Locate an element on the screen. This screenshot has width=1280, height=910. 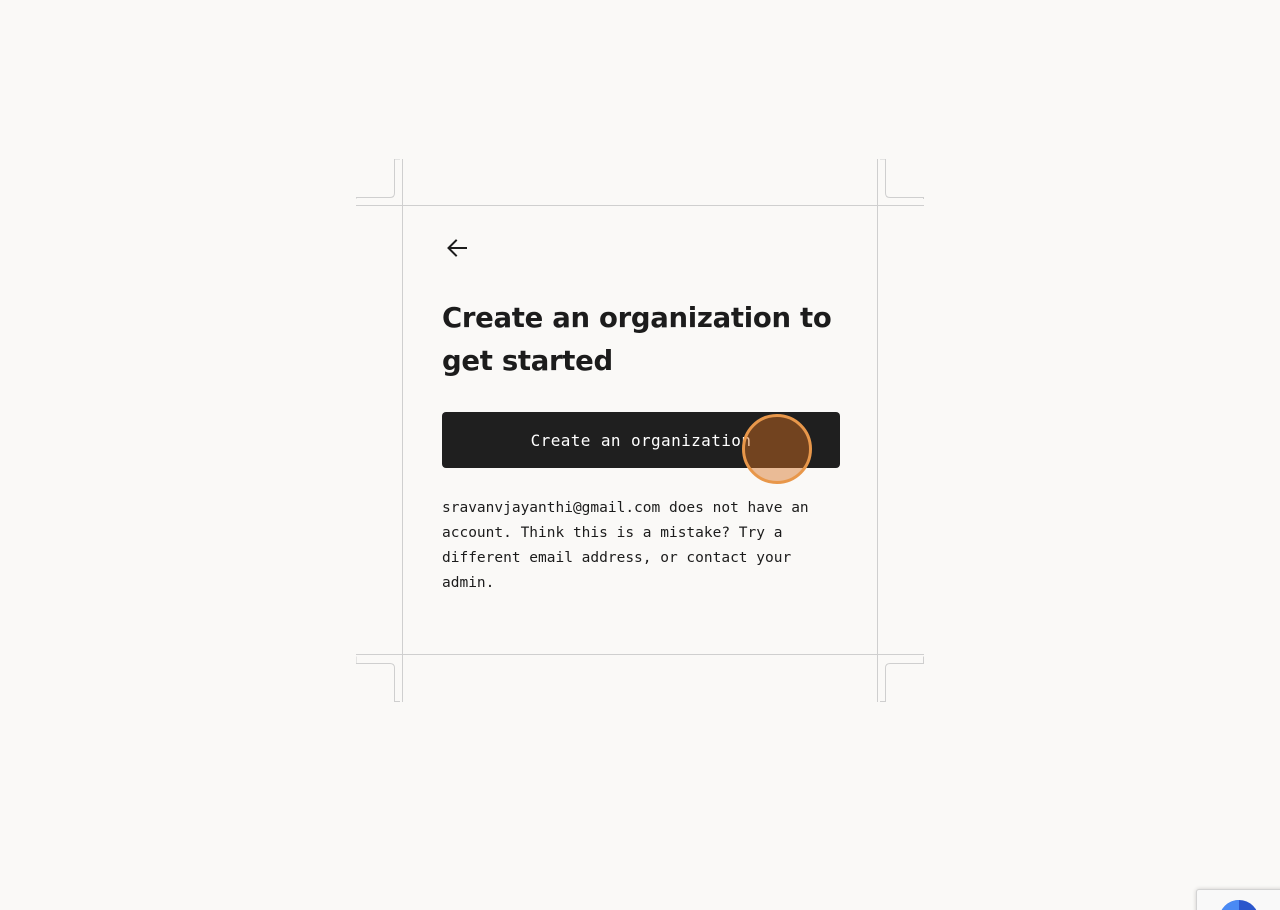
arrow-left-icon is located at coordinates (457, 250).